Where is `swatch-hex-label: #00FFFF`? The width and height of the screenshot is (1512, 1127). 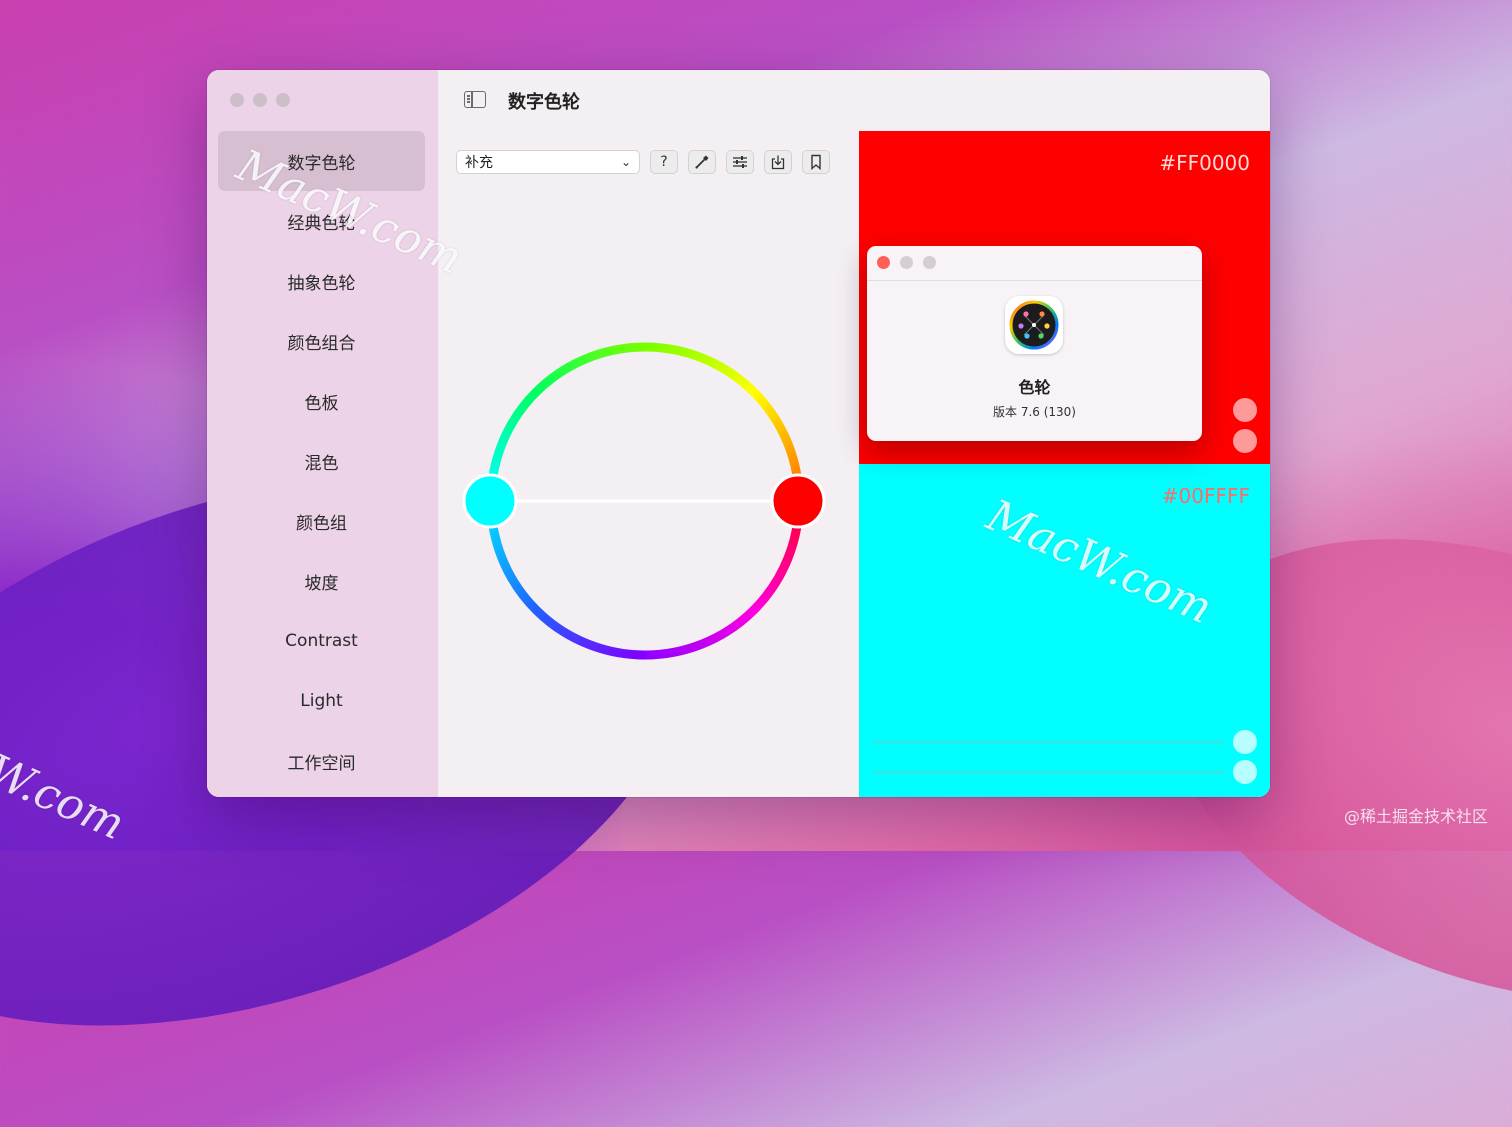
swatch-hex-label: #00FFFF is located at coordinates (1205, 496).